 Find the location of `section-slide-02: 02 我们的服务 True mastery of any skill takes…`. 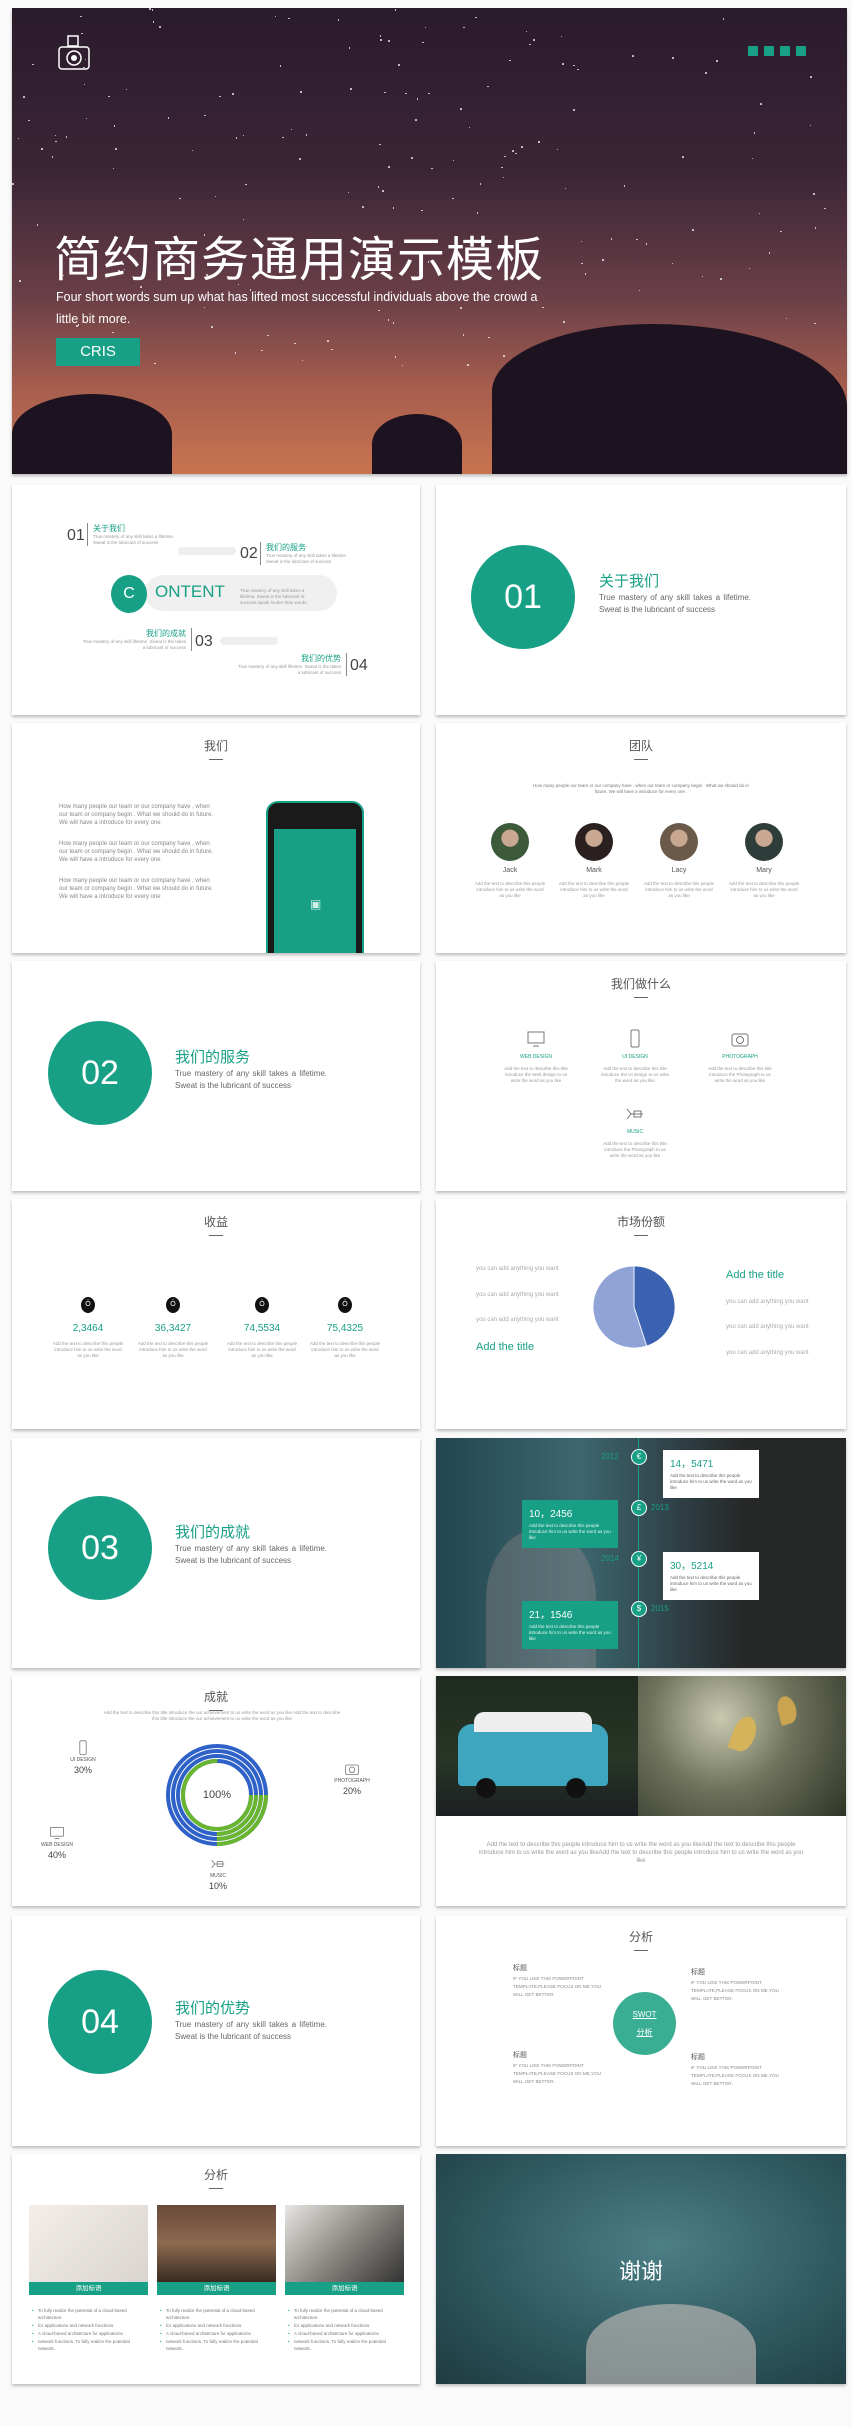

section-slide-02: 02 我们的服务 True mastery of any skill takes… is located at coordinates (216, 1076).